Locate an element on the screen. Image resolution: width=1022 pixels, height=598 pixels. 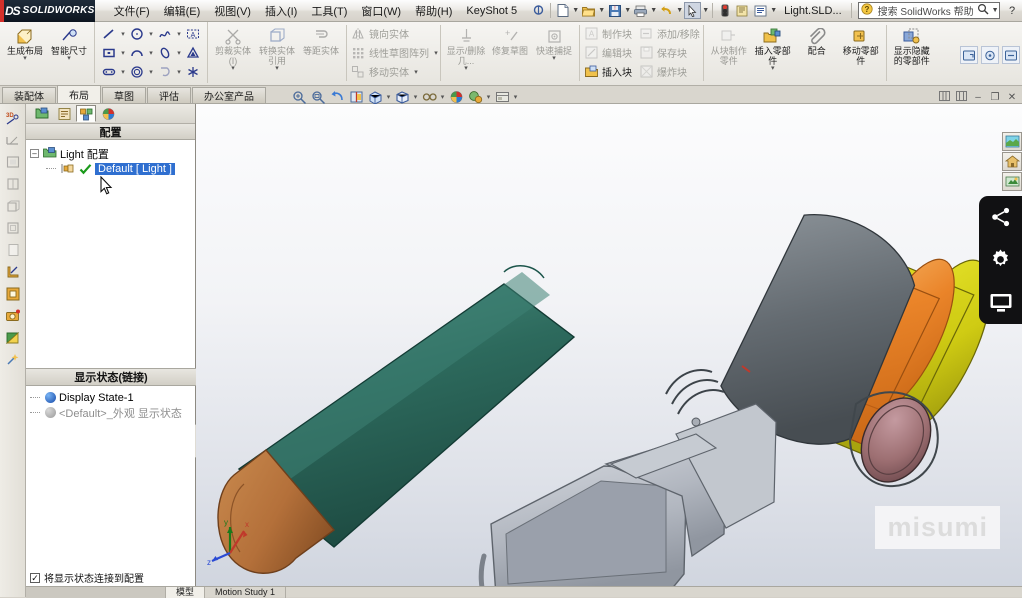
close-doc-icon: ✕ is located at coordinates (1012, 97).